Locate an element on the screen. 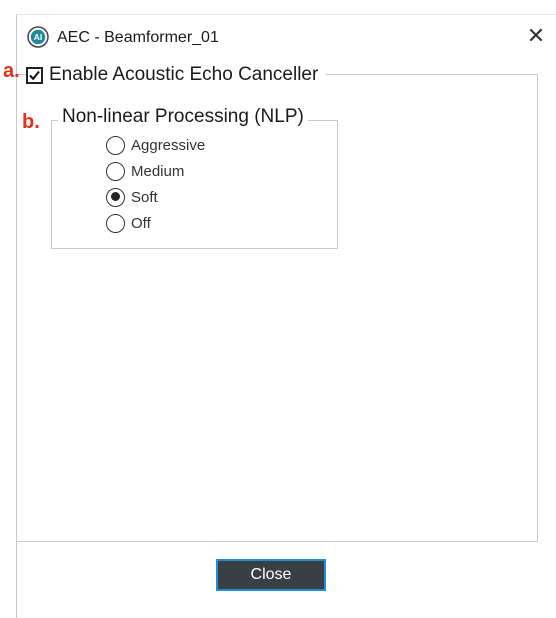 This screenshot has height=618, width=556. enable-aec-checkbox is located at coordinates (34, 75).